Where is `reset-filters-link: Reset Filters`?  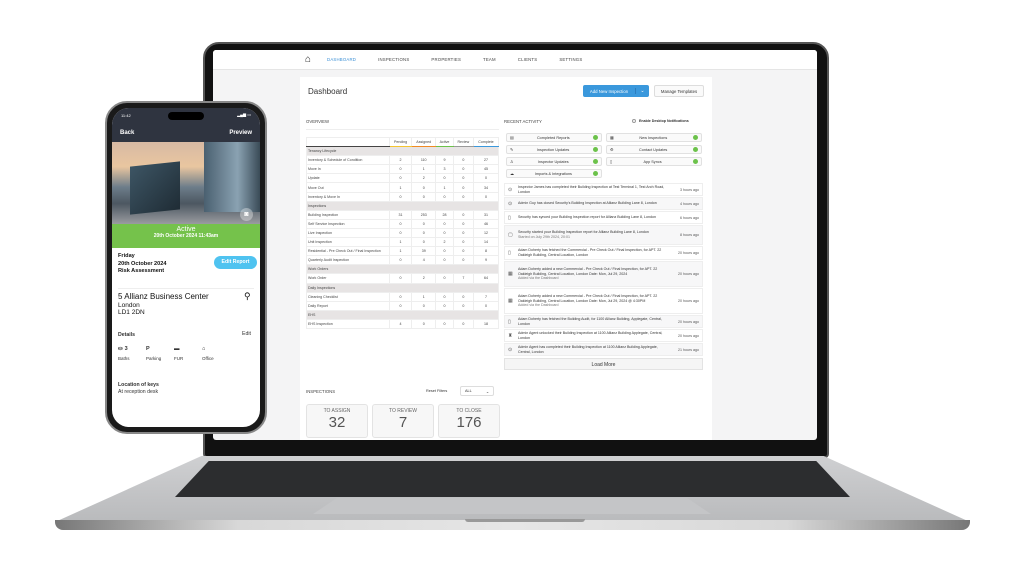
reset-filters-link: Reset Filters is located at coordinates (436, 391).